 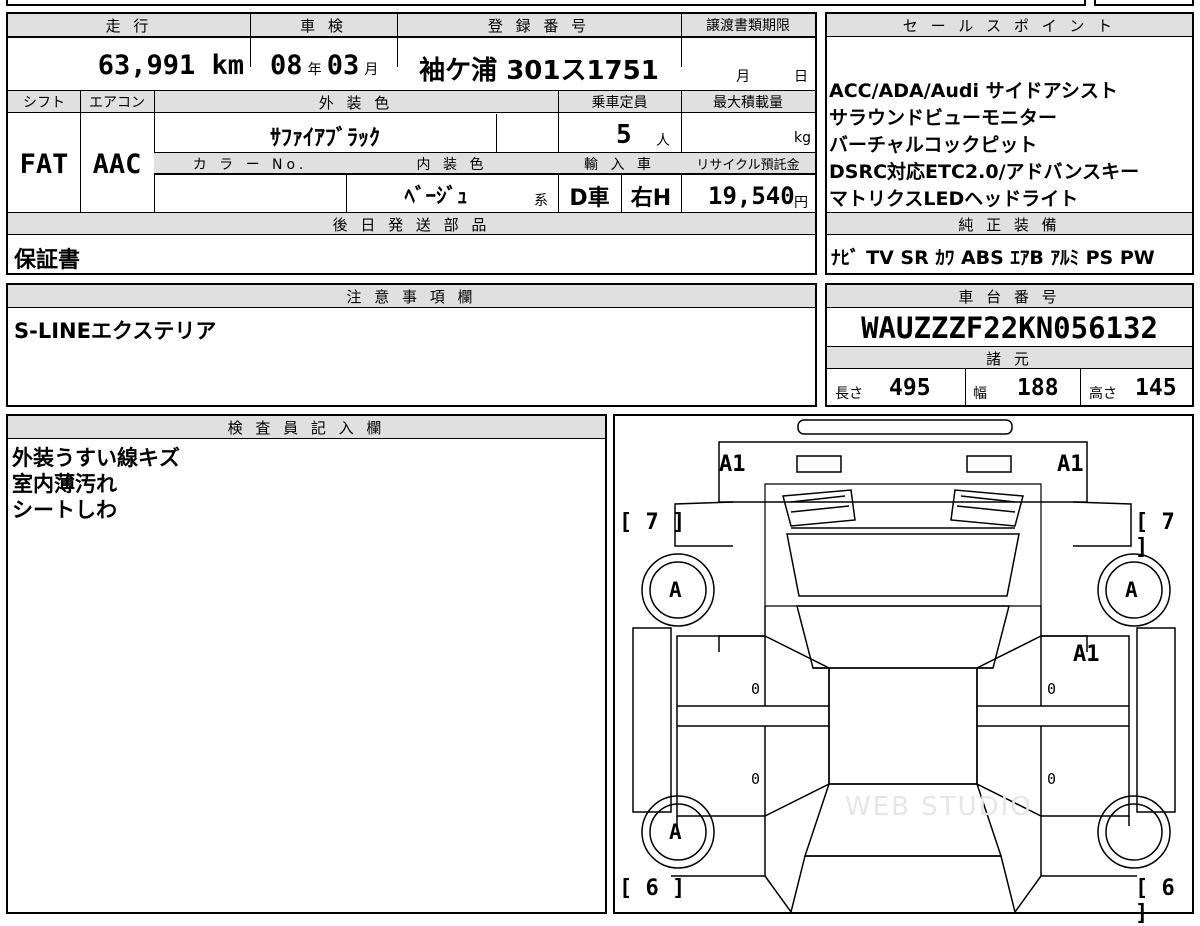 I want to click on shift-value: FAT, so click(x=44, y=164).